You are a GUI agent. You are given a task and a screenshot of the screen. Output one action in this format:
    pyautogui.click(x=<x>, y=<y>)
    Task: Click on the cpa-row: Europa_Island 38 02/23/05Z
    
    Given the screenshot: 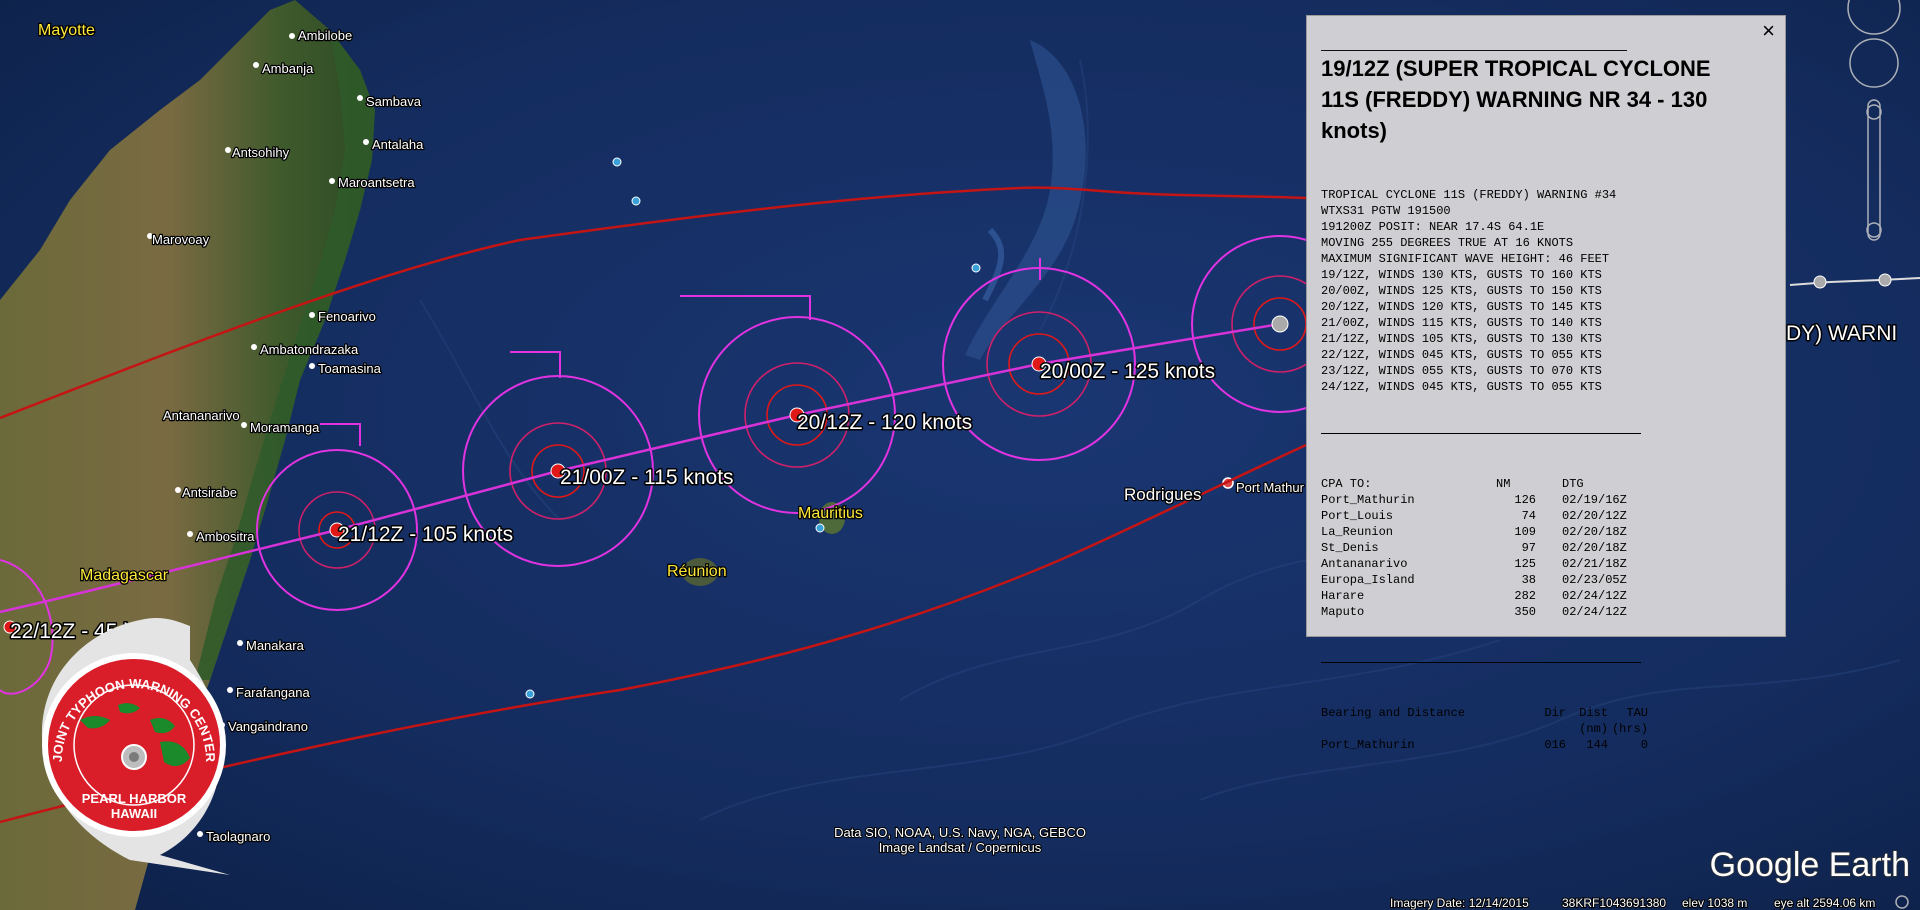 What is the action you would take?
    pyautogui.click(x=1474, y=580)
    